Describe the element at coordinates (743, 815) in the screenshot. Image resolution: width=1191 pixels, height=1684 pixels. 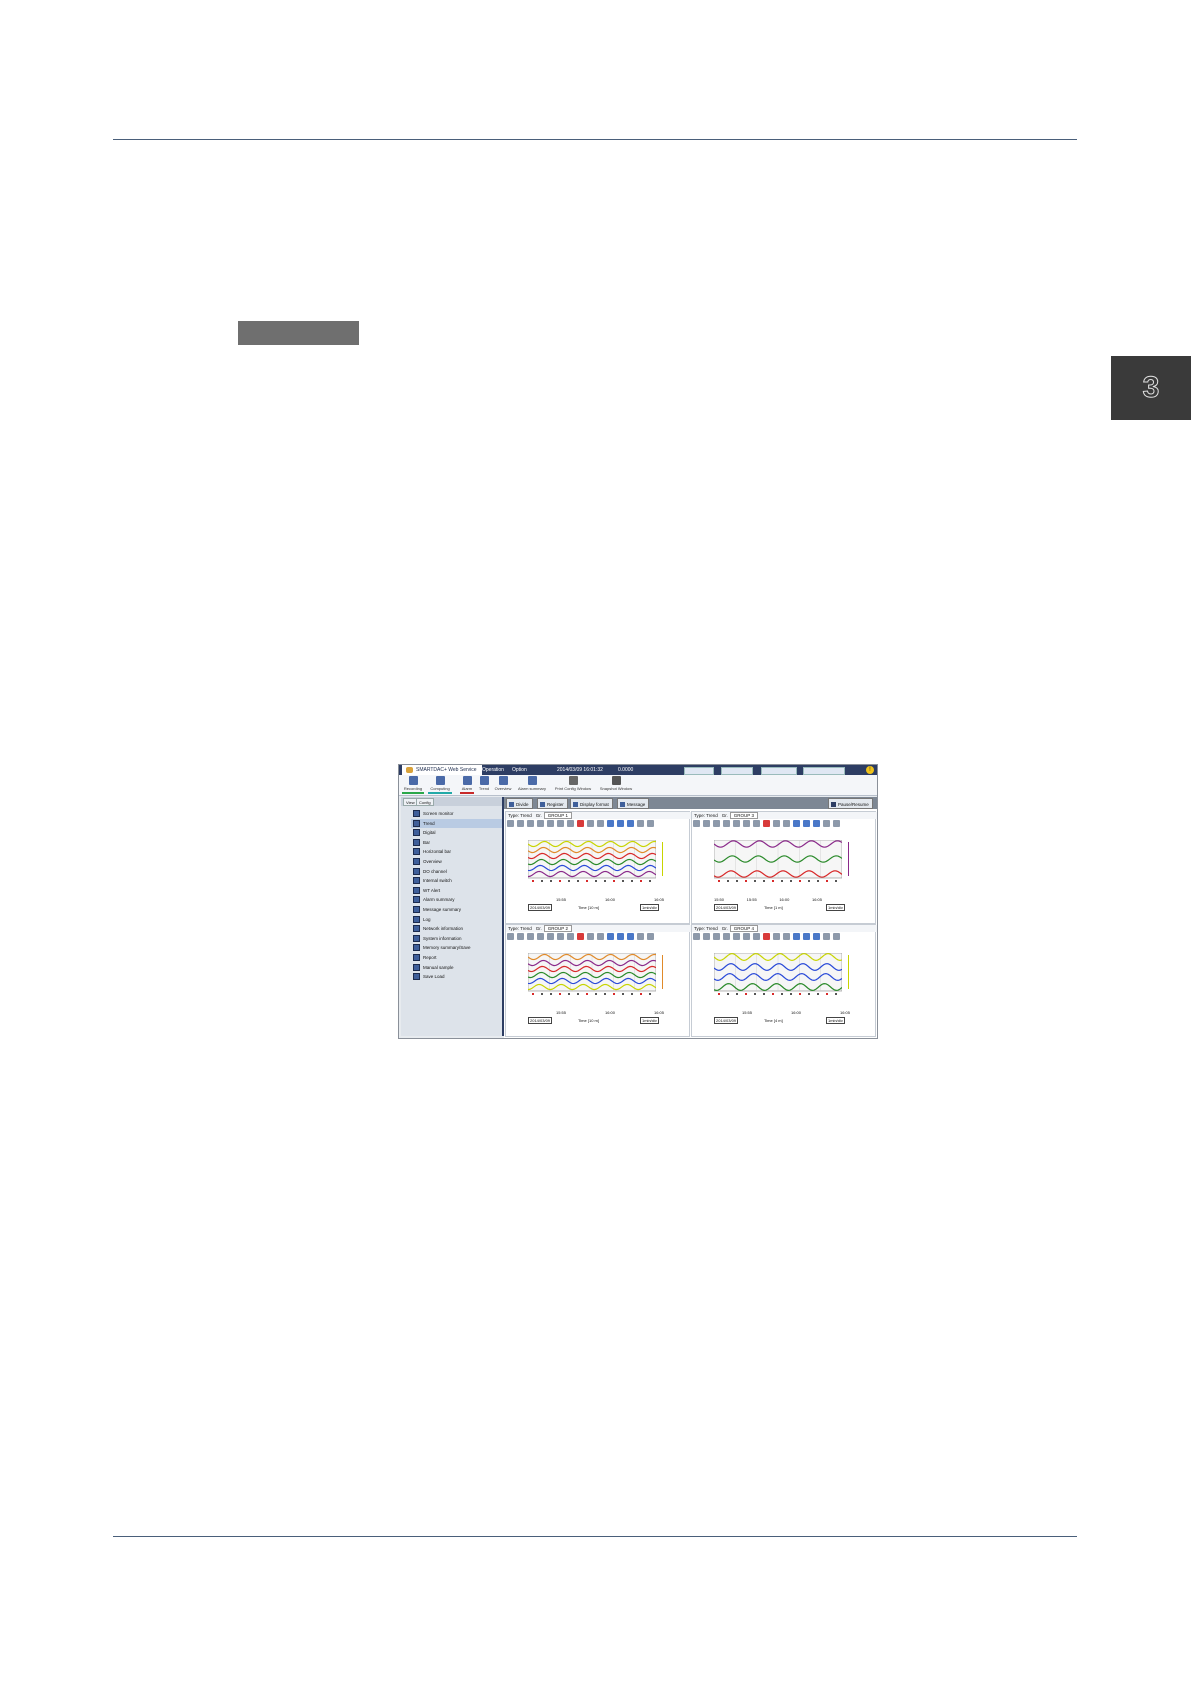
I see `group-select: GROUP 3` at that location.